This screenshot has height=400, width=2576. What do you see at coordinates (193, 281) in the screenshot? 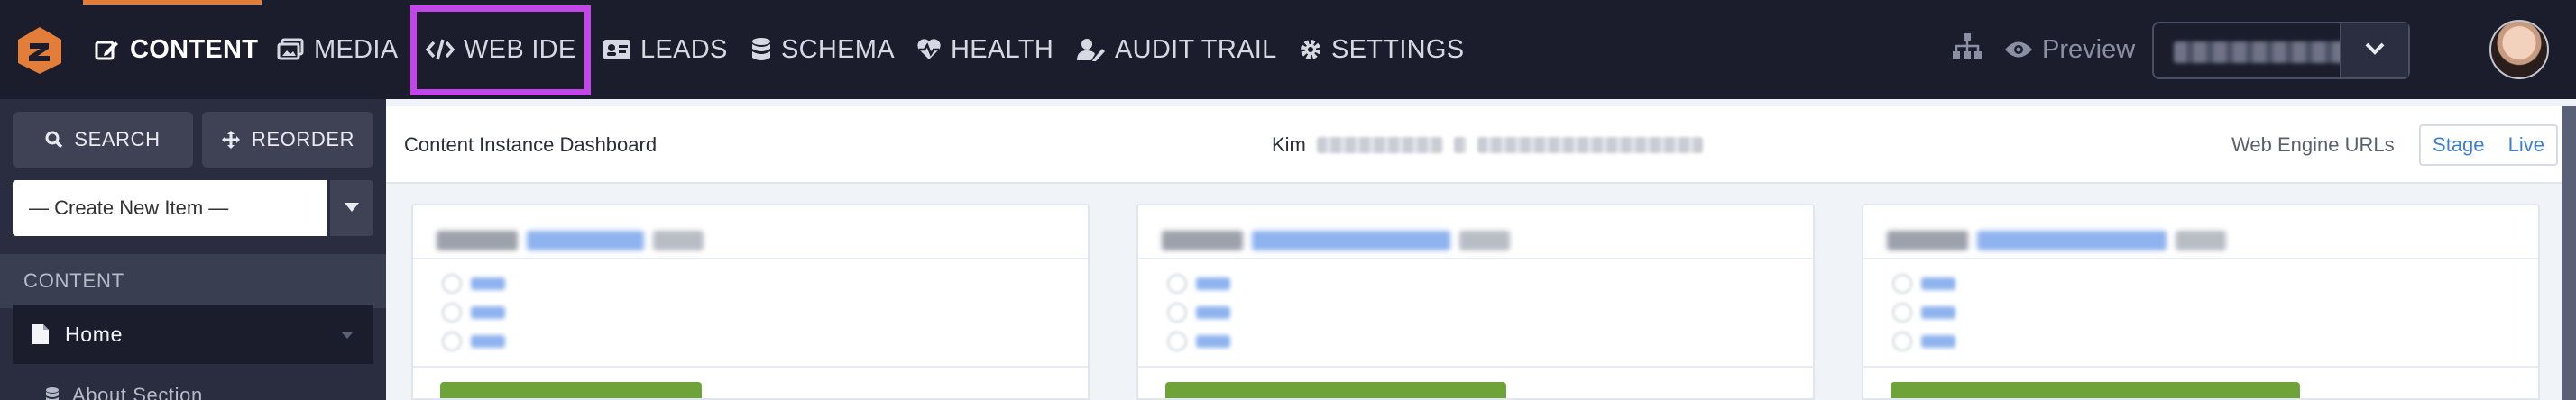
I see `content-section-header: CONTENT` at bounding box center [193, 281].